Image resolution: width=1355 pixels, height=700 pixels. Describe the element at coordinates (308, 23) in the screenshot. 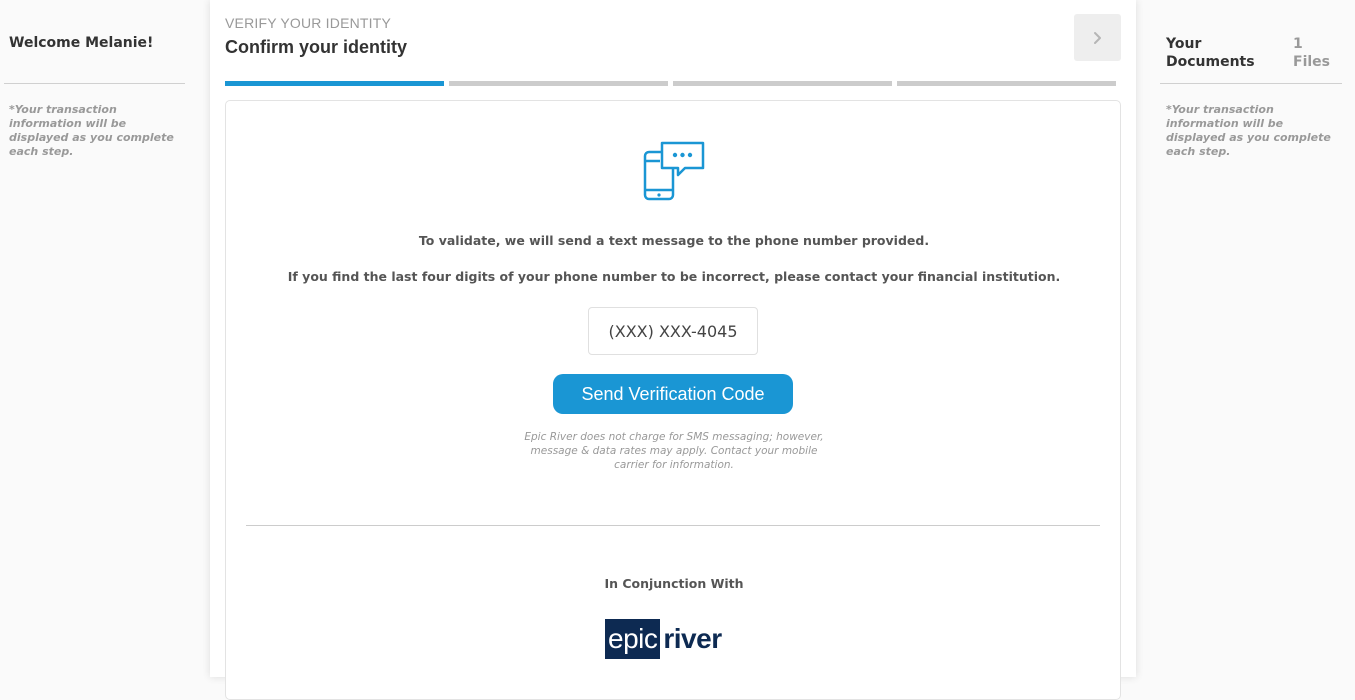

I see `step-label: VERIFY YOUR IDENTITY` at that location.